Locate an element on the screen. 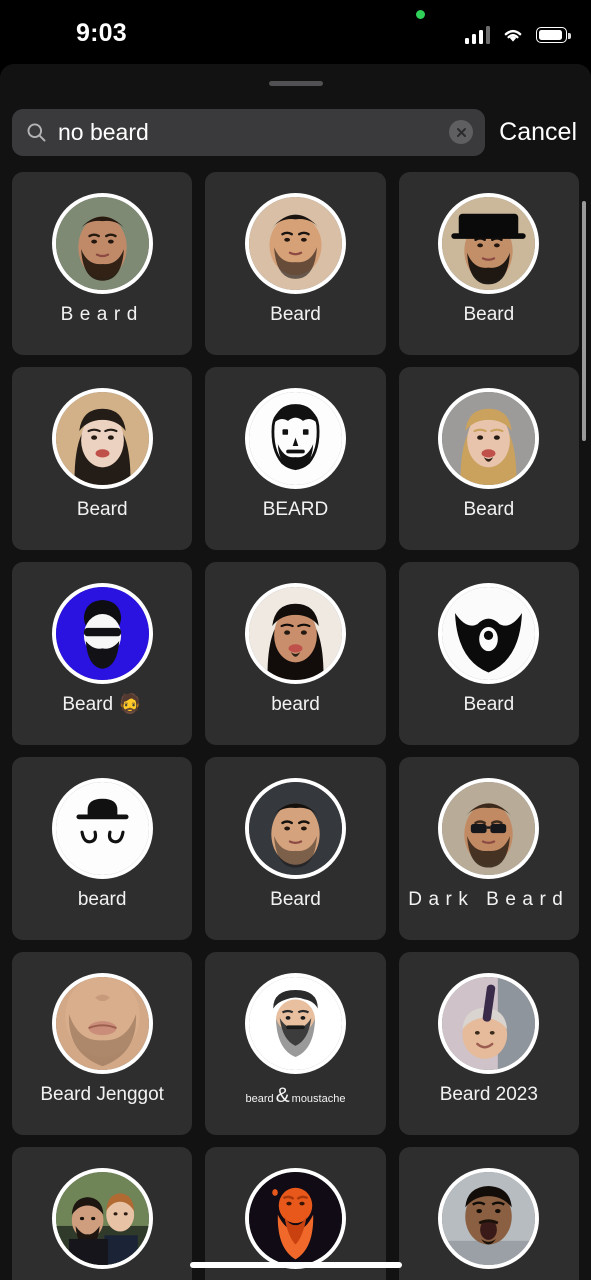 Image resolution: width=591 pixels, height=1280 pixels. young-man-goatee-photo-avatar is located at coordinates (295, 243).